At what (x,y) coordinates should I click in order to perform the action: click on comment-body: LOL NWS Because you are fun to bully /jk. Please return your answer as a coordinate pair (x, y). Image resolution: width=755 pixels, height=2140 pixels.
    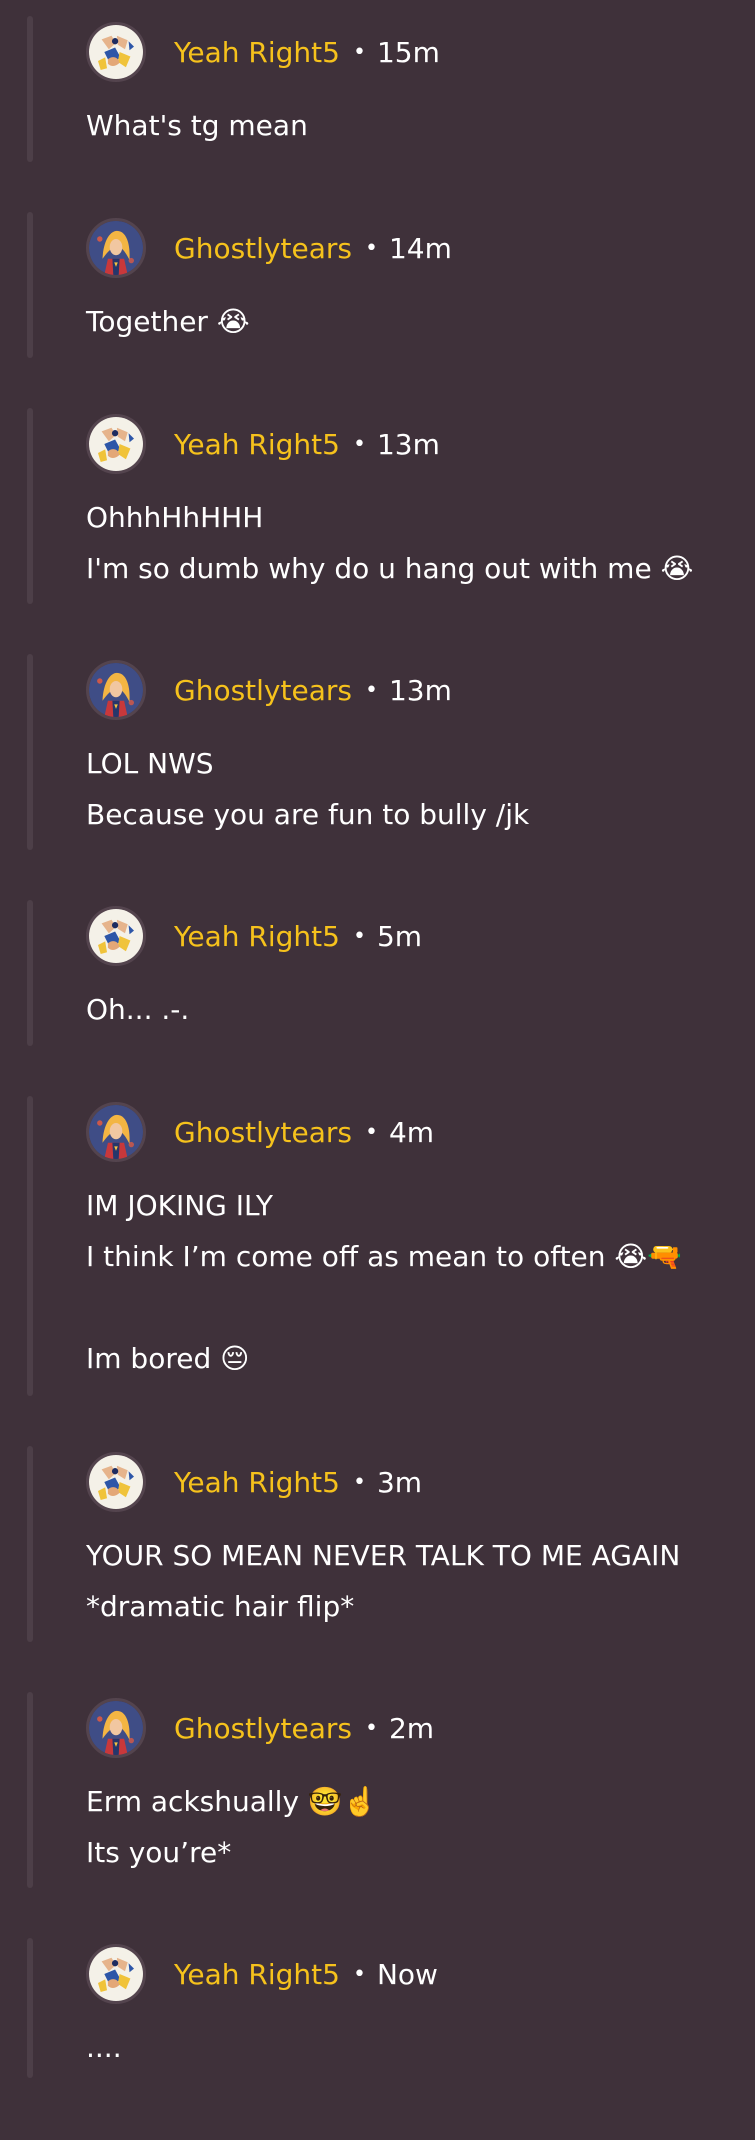
    Looking at the image, I should click on (406, 789).